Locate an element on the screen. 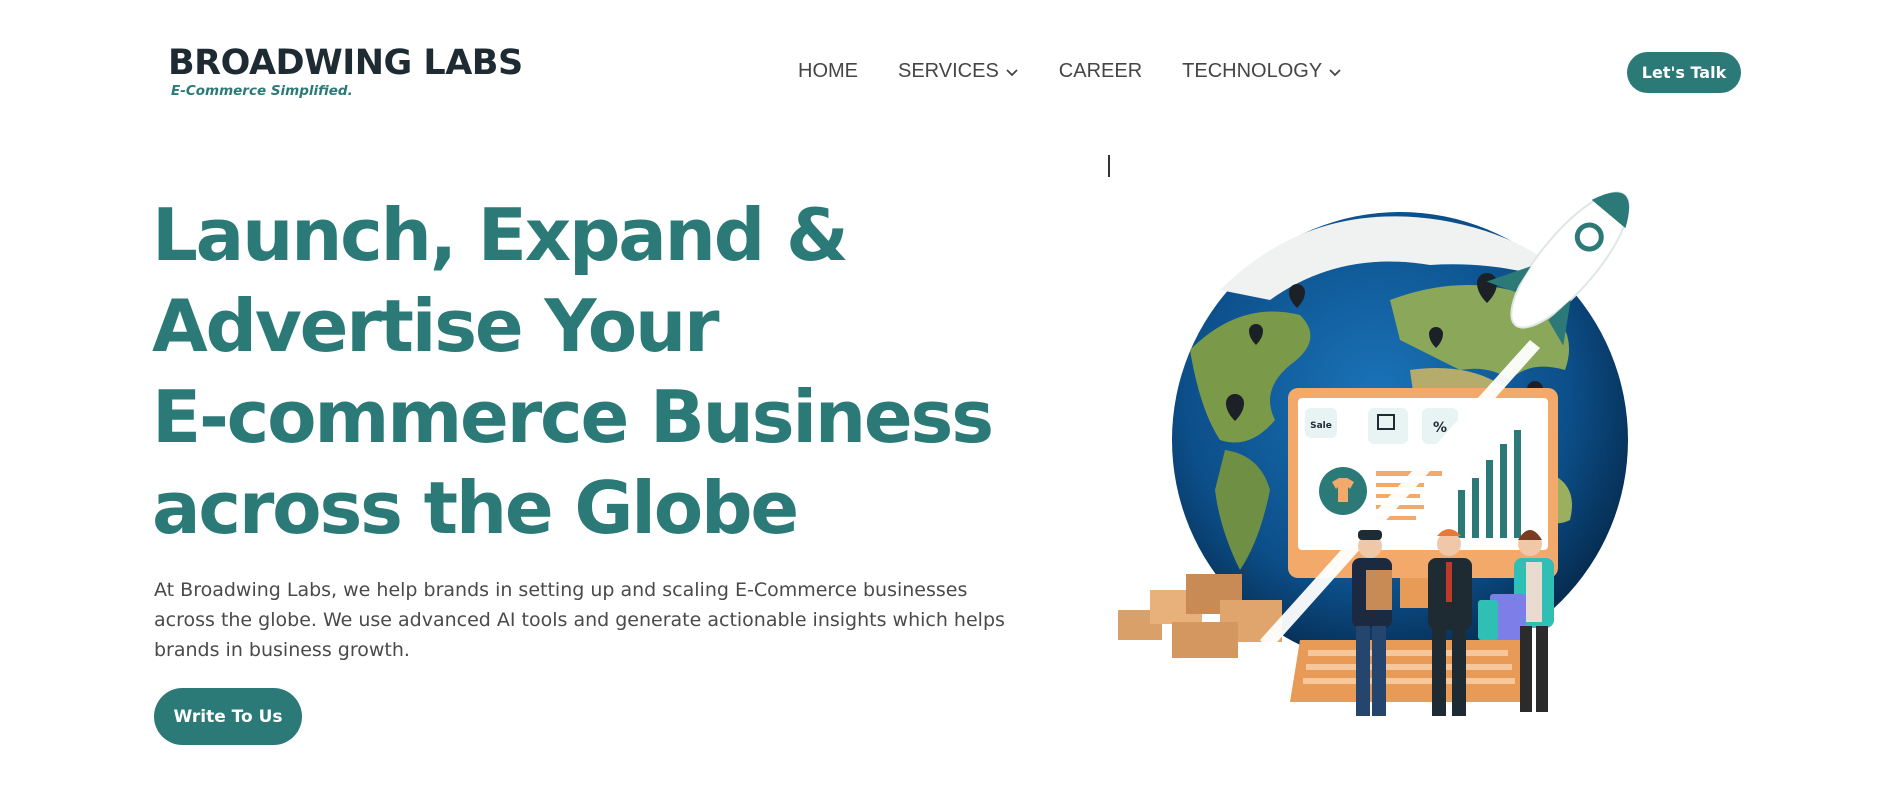 This screenshot has height=800, width=1901. write-to-us-button: Write To Us is located at coordinates (228, 716).